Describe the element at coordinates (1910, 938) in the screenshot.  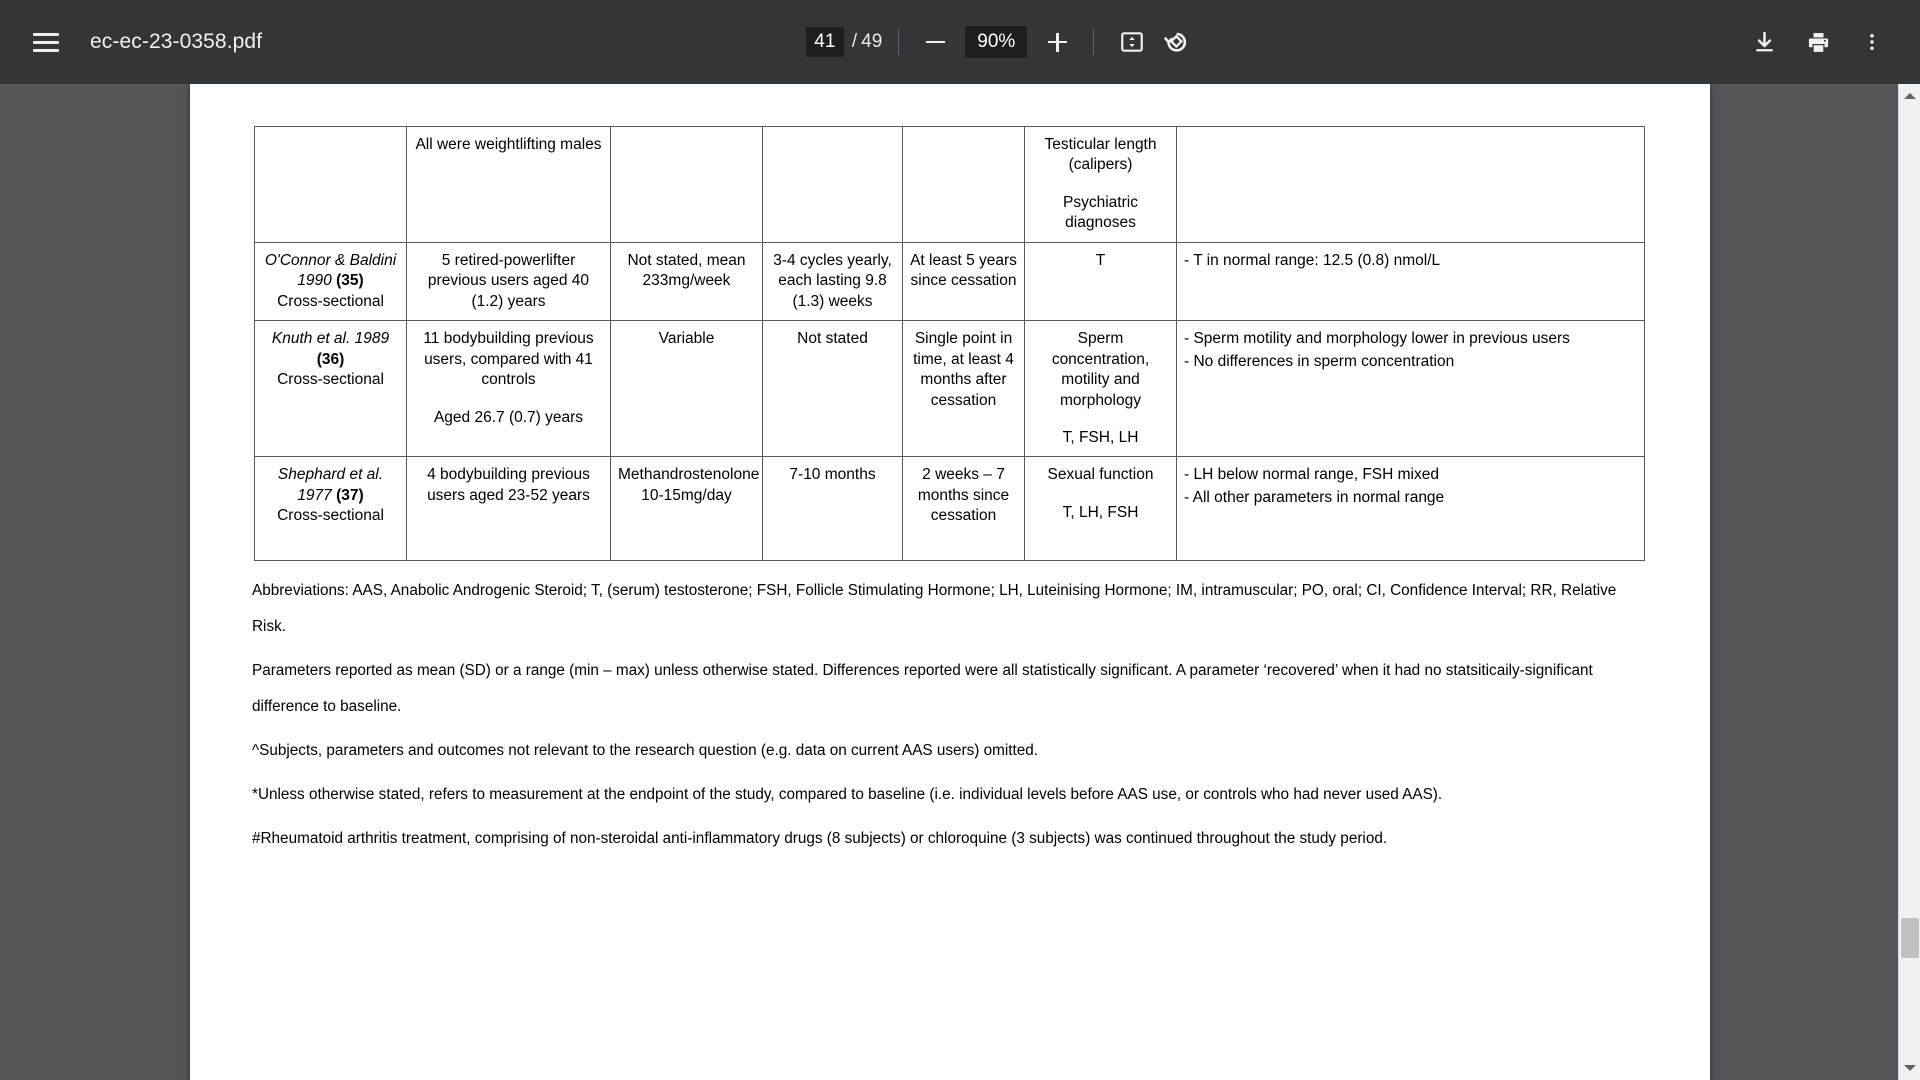
I see `scrollbar-thumb` at that location.